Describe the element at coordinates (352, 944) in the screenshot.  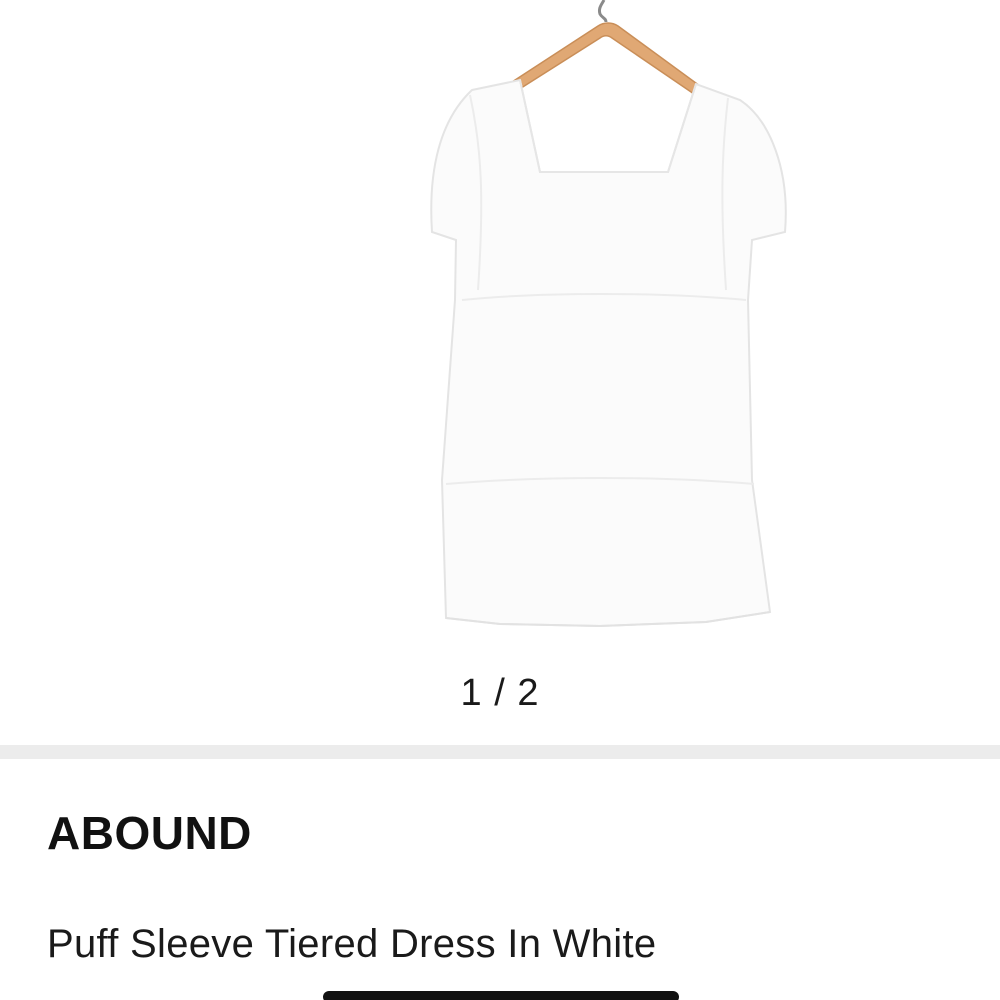
I see `product-title: Puff Sleeve Tiered Dress In White` at that location.